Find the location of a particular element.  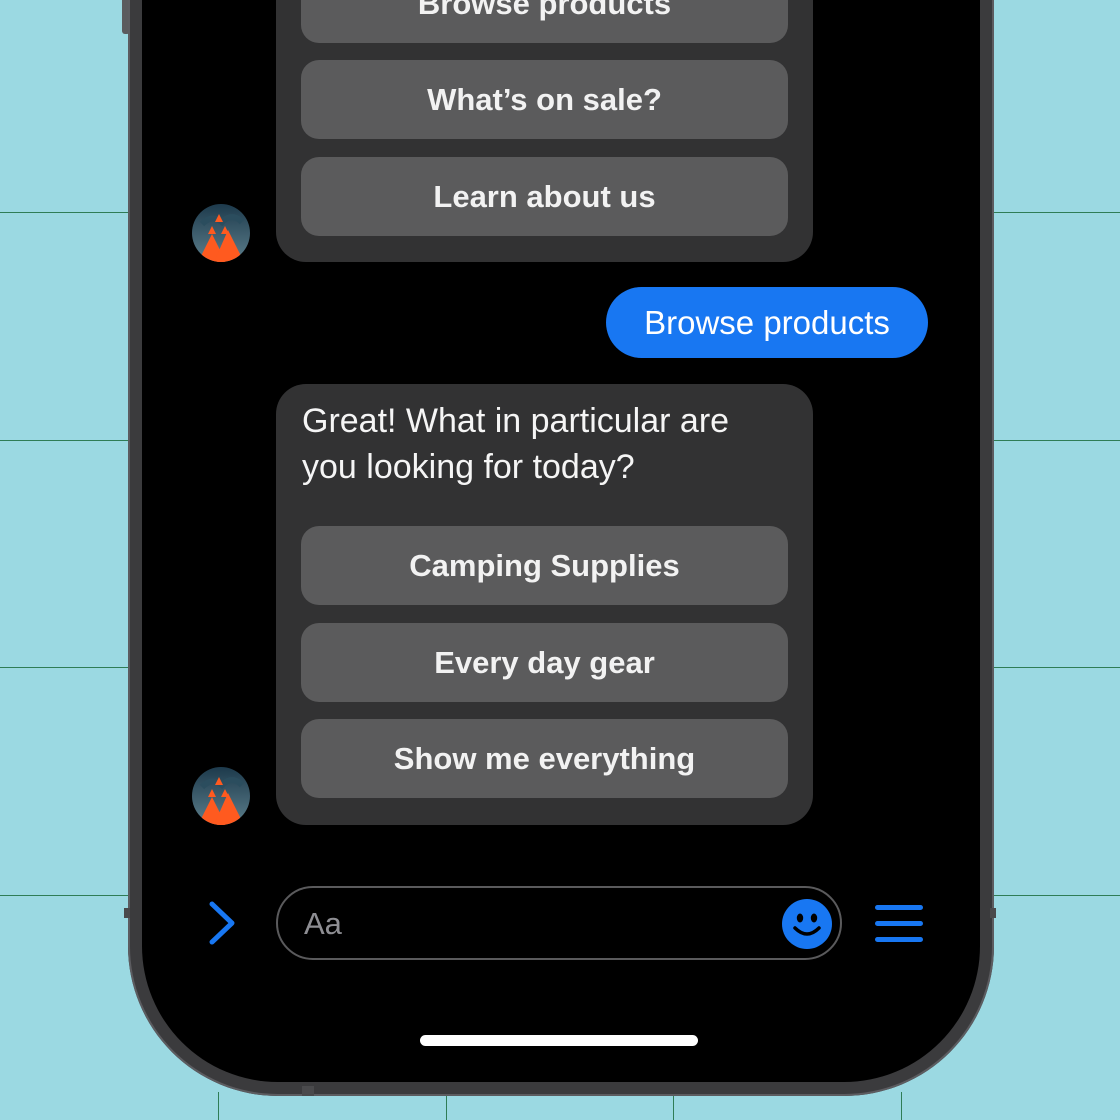

quick-reply-show-me-everything: Show me everything is located at coordinates (544, 758).